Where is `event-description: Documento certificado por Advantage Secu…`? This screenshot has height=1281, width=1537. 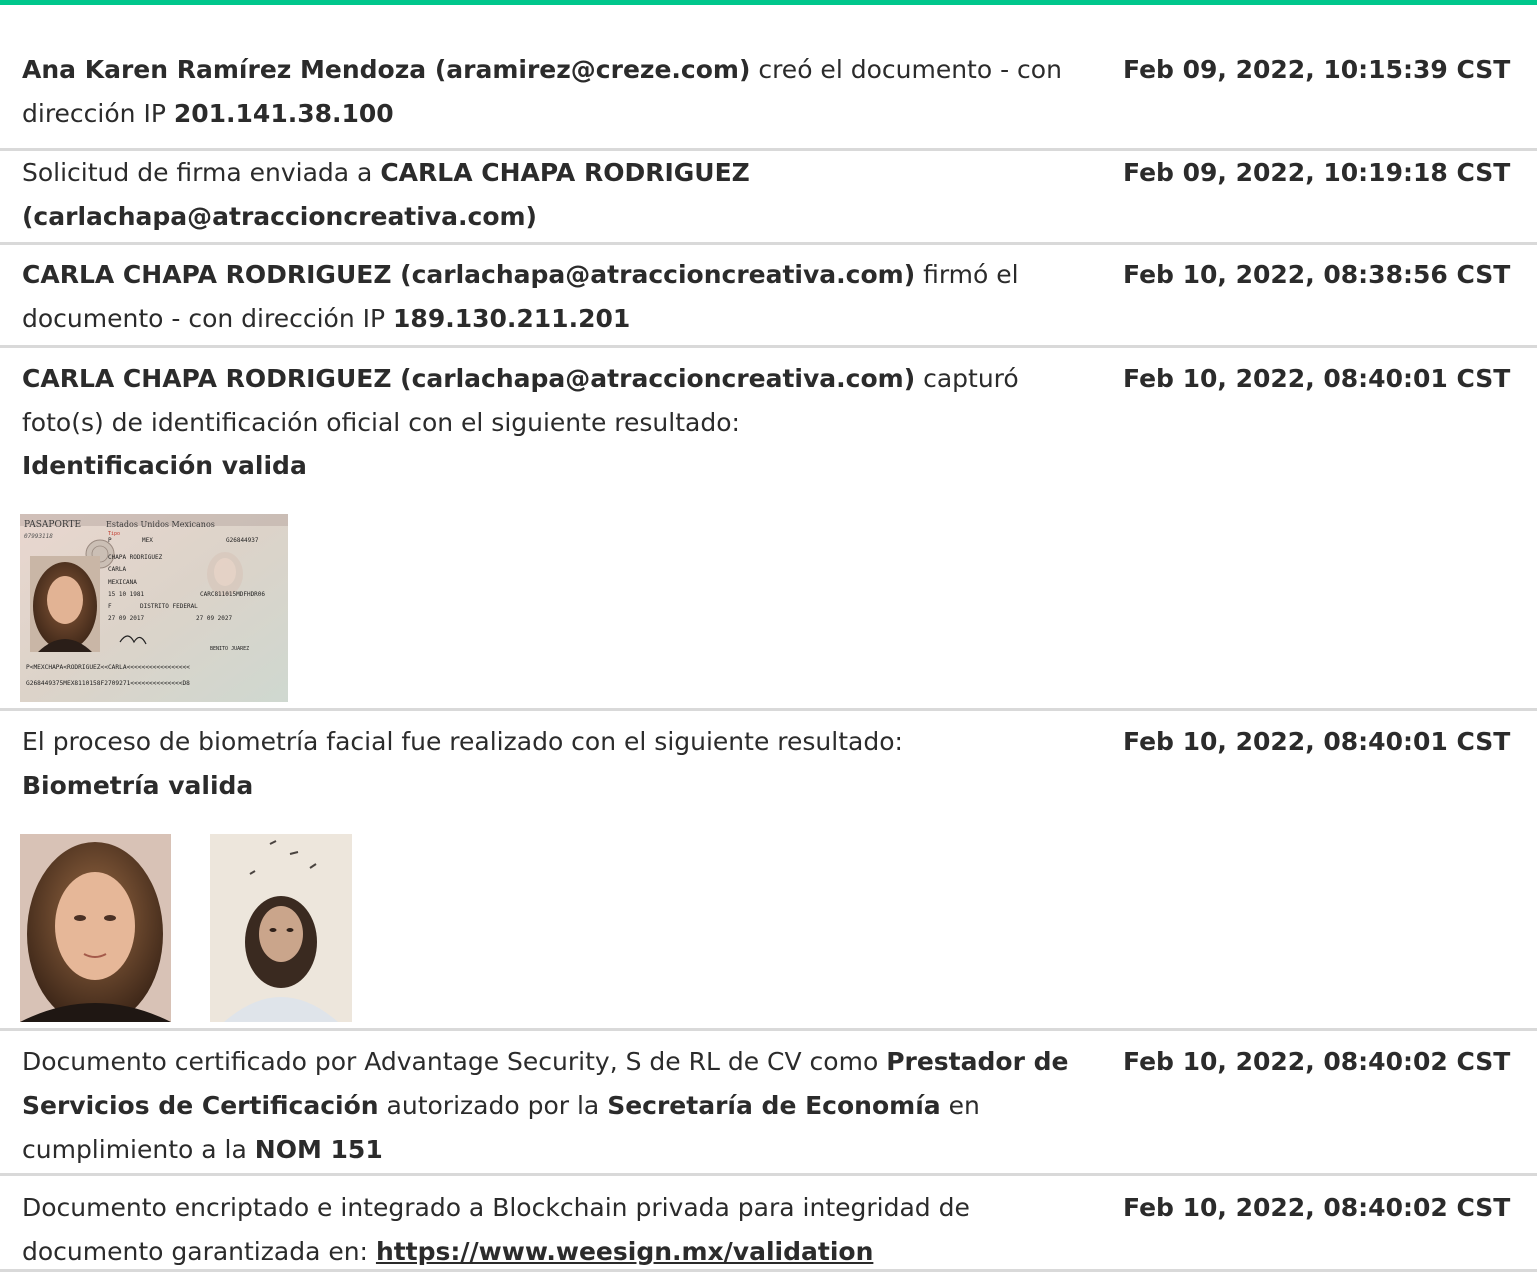 event-description: Documento certificado por Advantage Secu… is located at coordinates (552, 1106).